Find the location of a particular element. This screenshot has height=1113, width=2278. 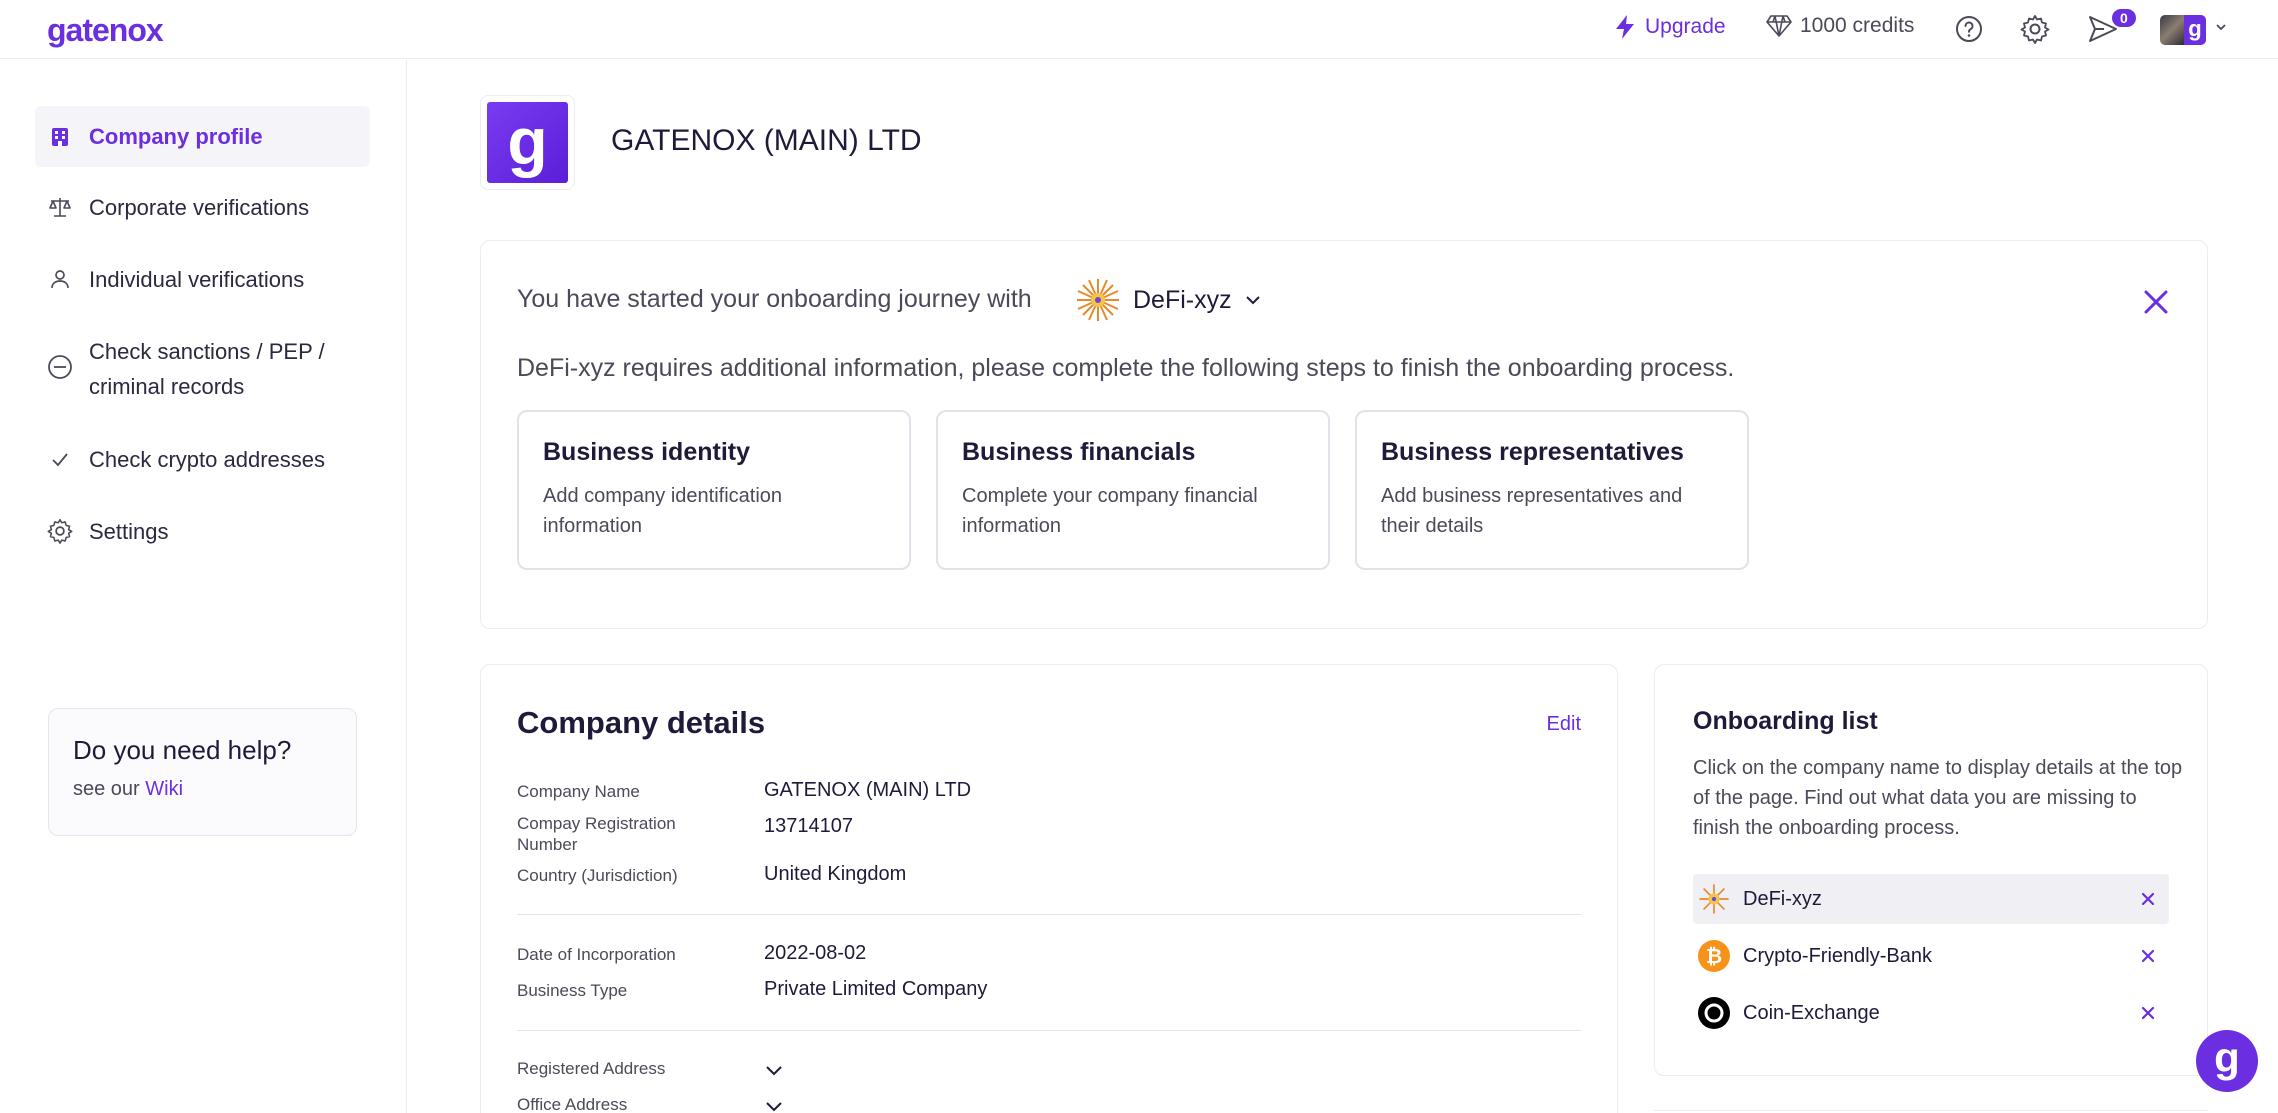

field-value-date-of-incorporation: 2022-08-02 is located at coordinates (815, 953).